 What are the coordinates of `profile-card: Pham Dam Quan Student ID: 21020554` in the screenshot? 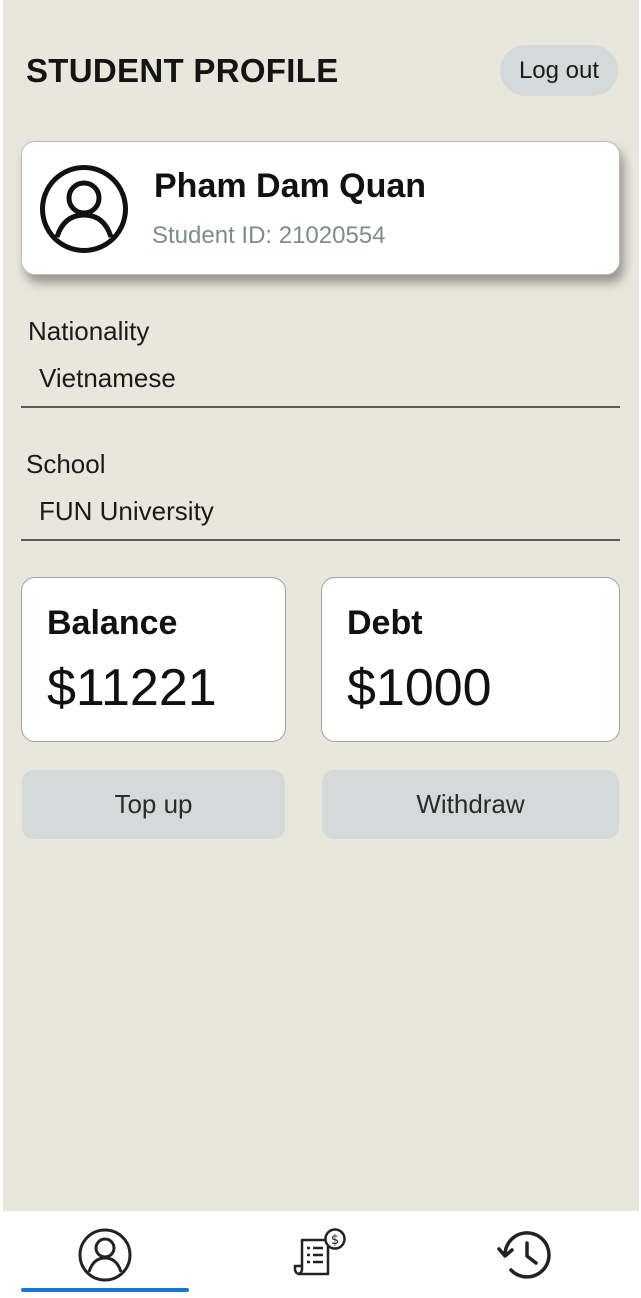 It's located at (320, 208).